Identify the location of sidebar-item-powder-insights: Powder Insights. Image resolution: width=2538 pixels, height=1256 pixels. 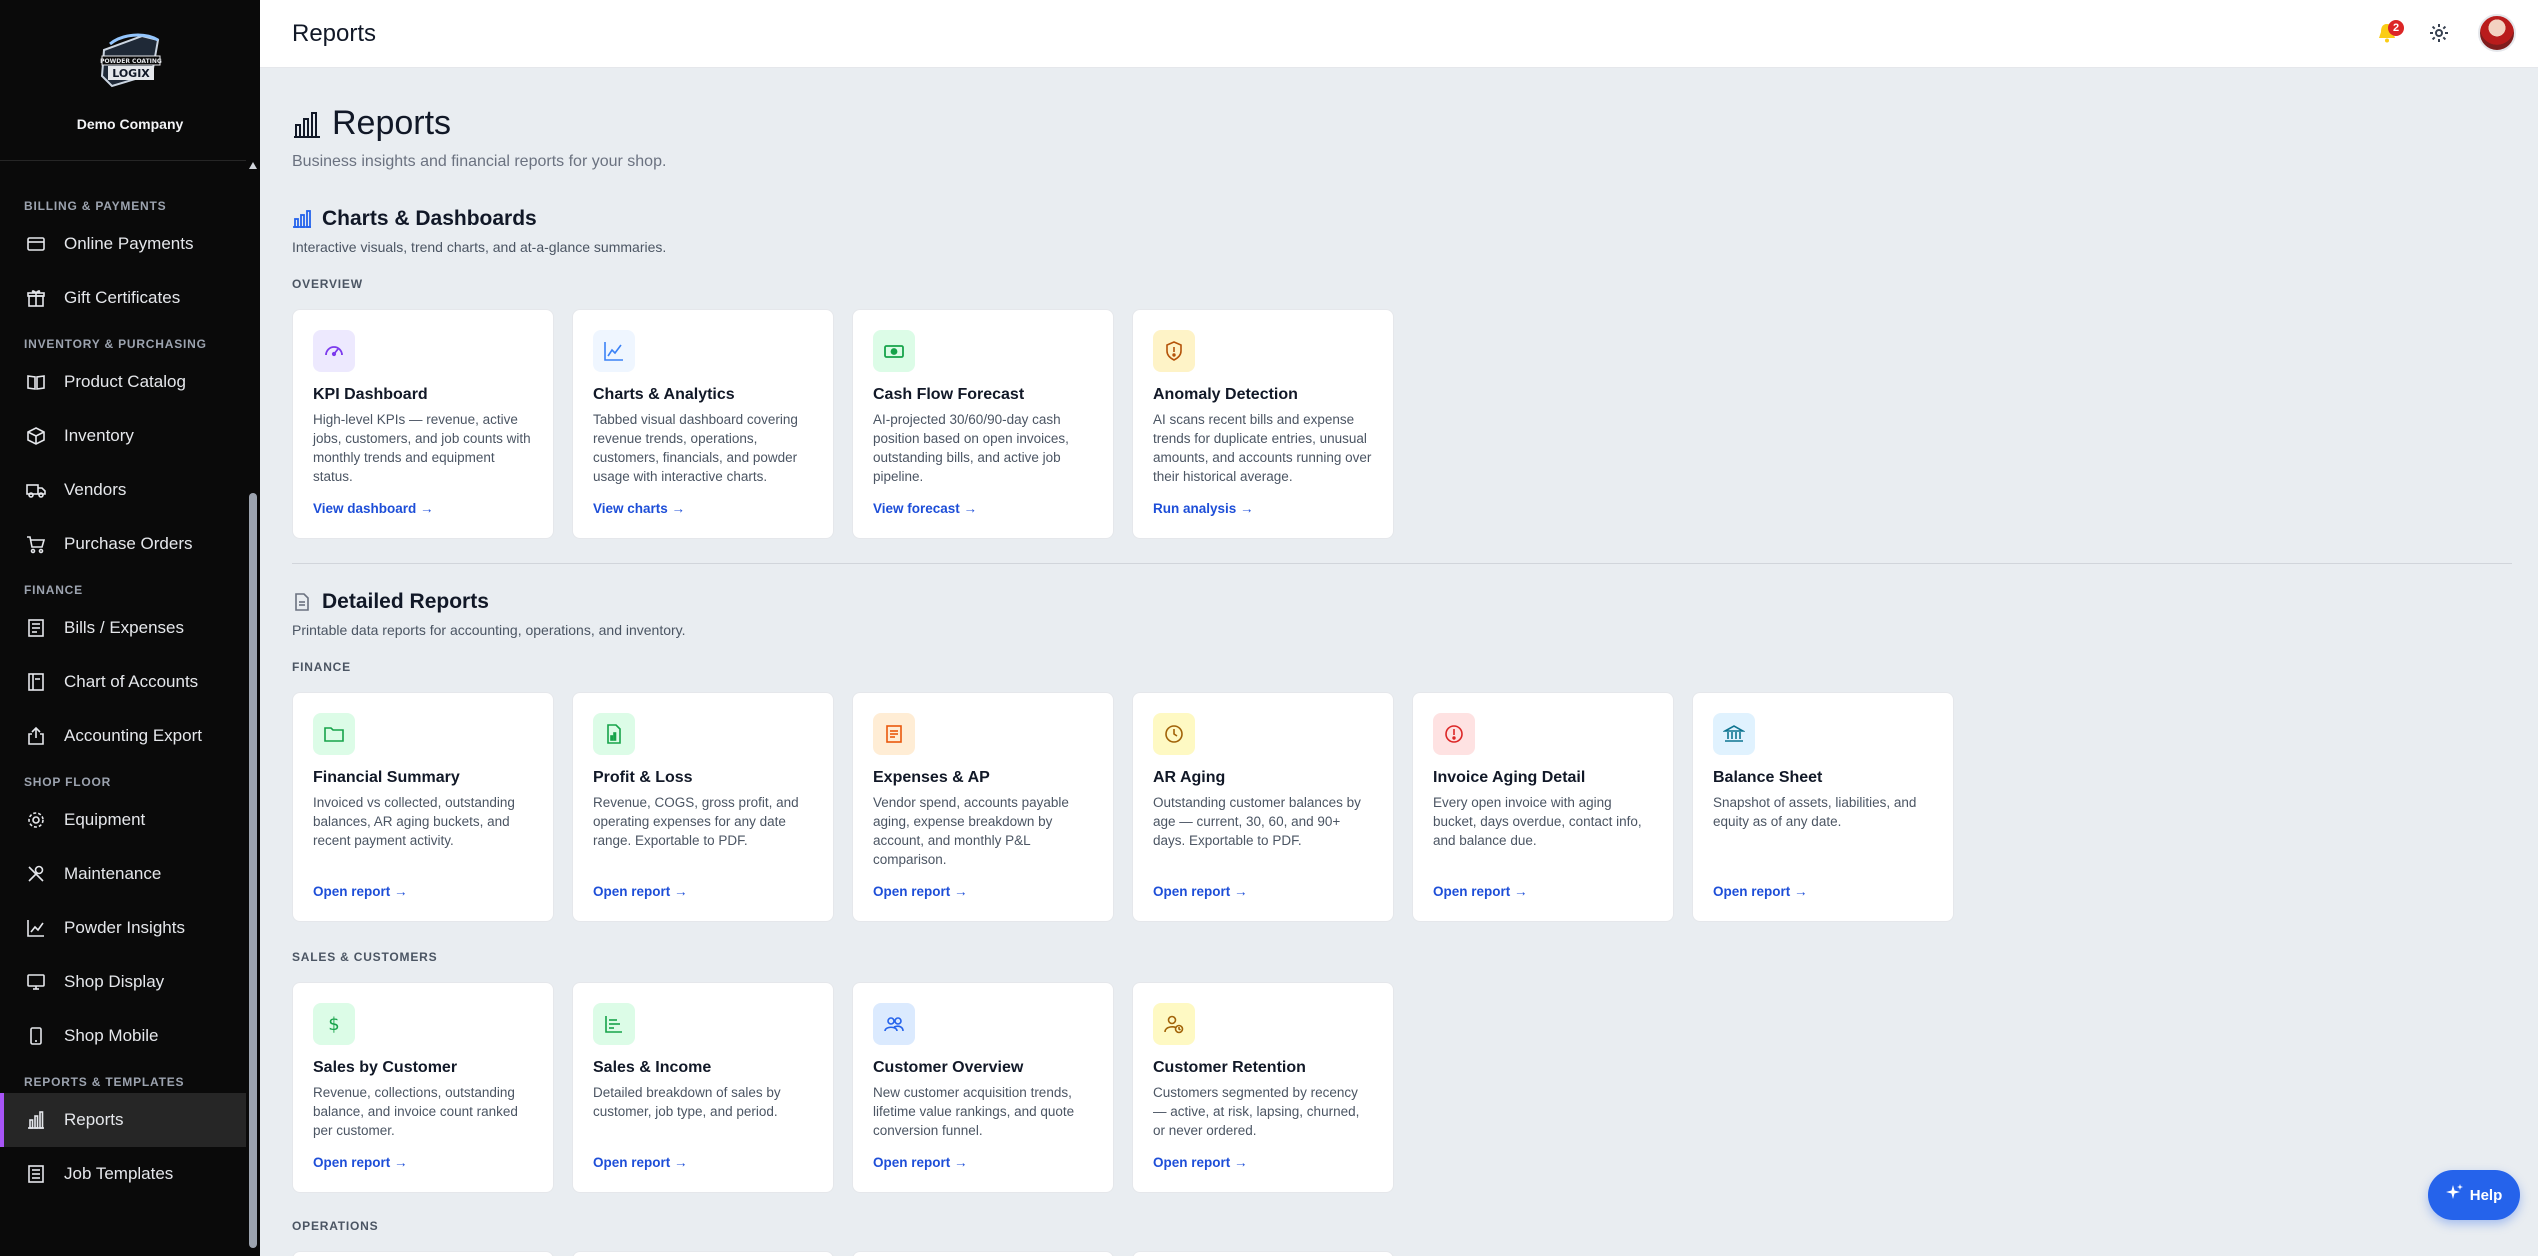
(123, 928).